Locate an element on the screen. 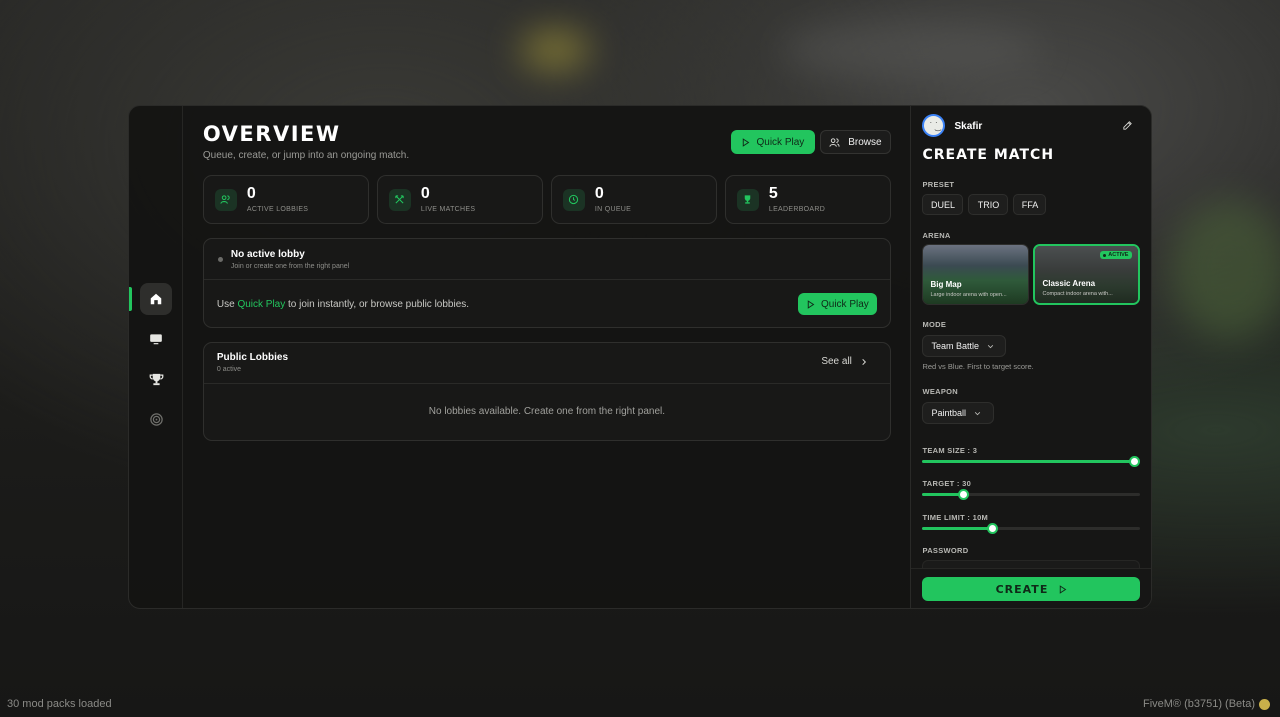  lobby-subtitle: Join or create one from the right panel is located at coordinates (290, 266).